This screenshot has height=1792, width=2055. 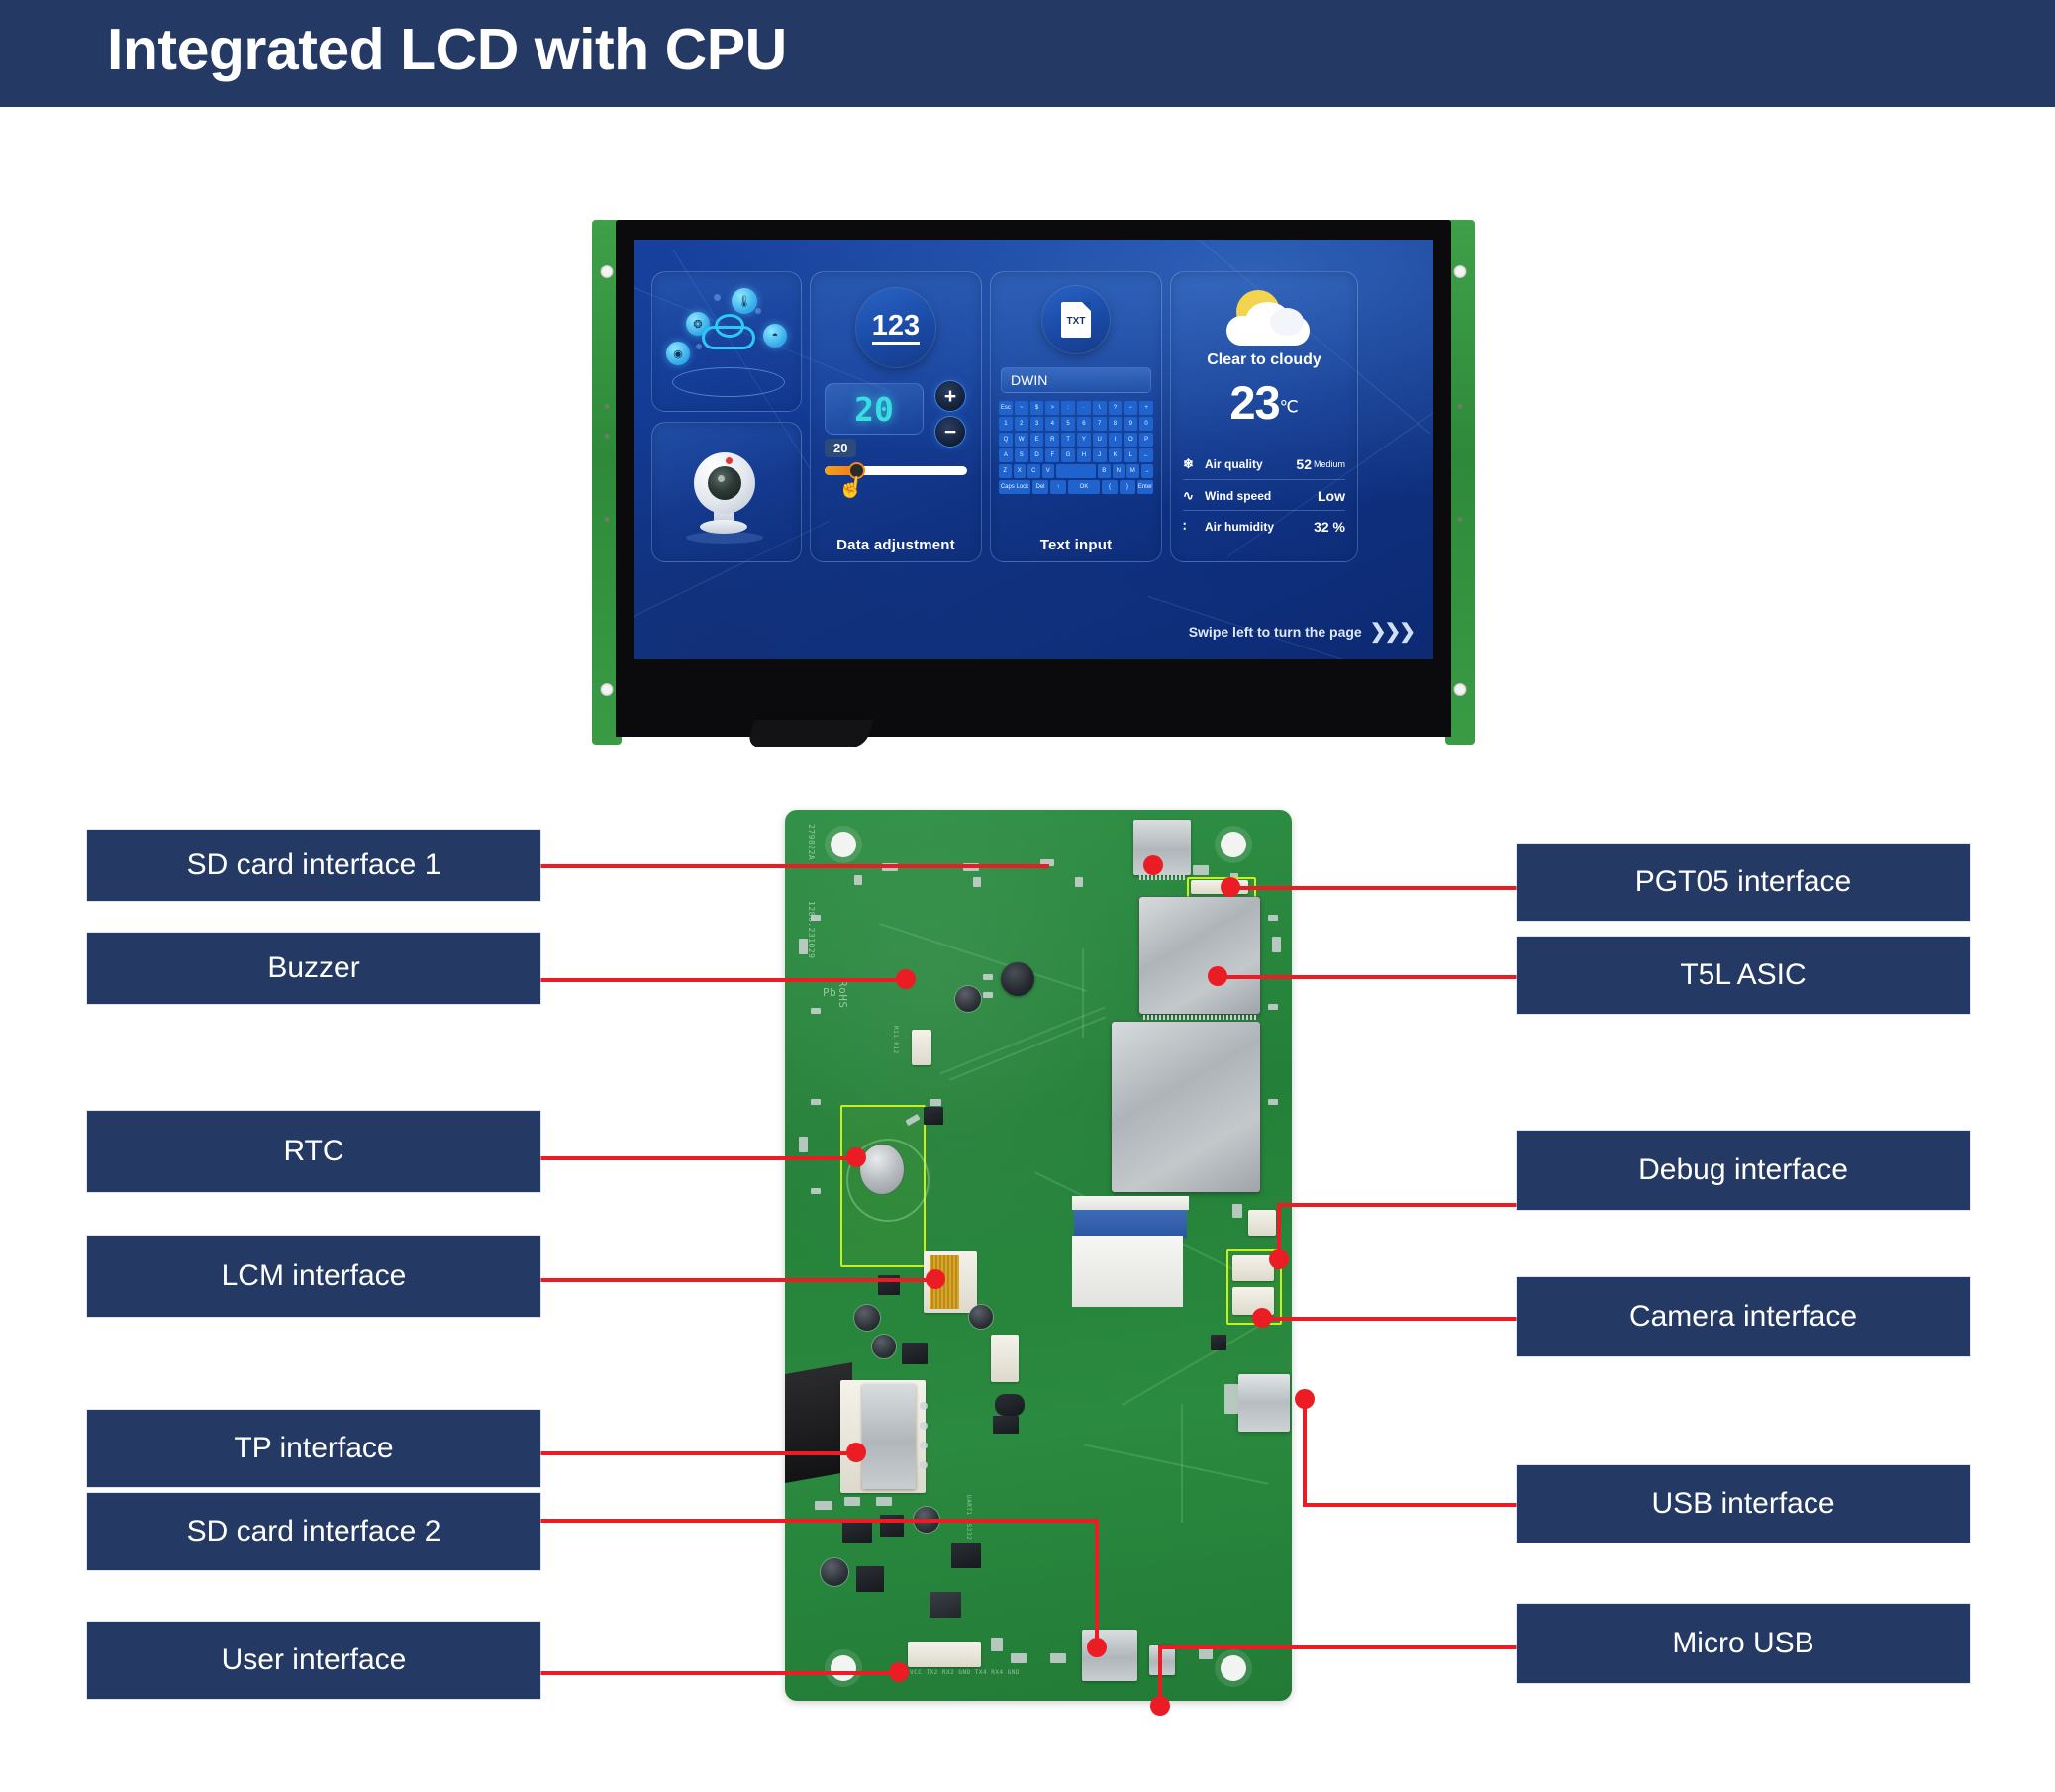 I want to click on callout-lcm-interface: LCM interface, so click(x=313, y=1276).